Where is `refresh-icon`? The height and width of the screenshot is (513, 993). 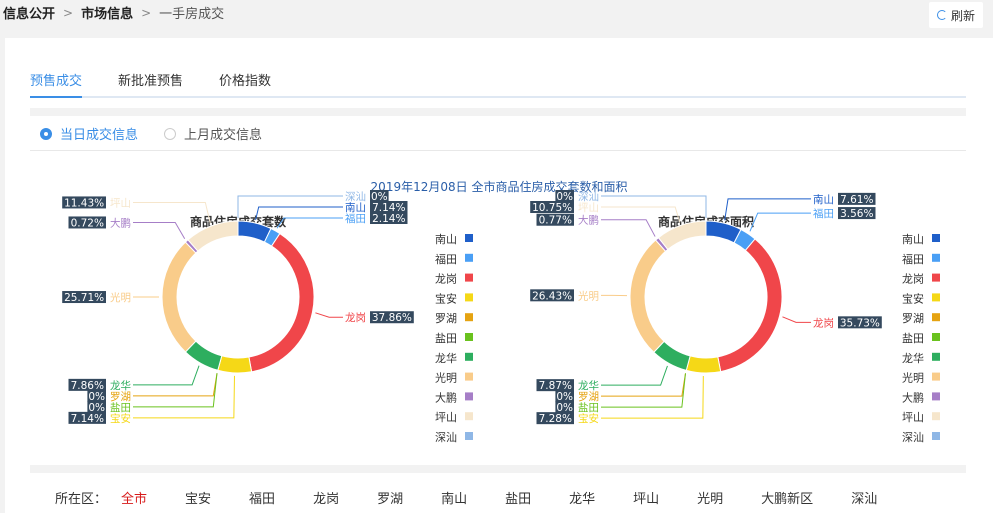
refresh-icon is located at coordinates (941, 15).